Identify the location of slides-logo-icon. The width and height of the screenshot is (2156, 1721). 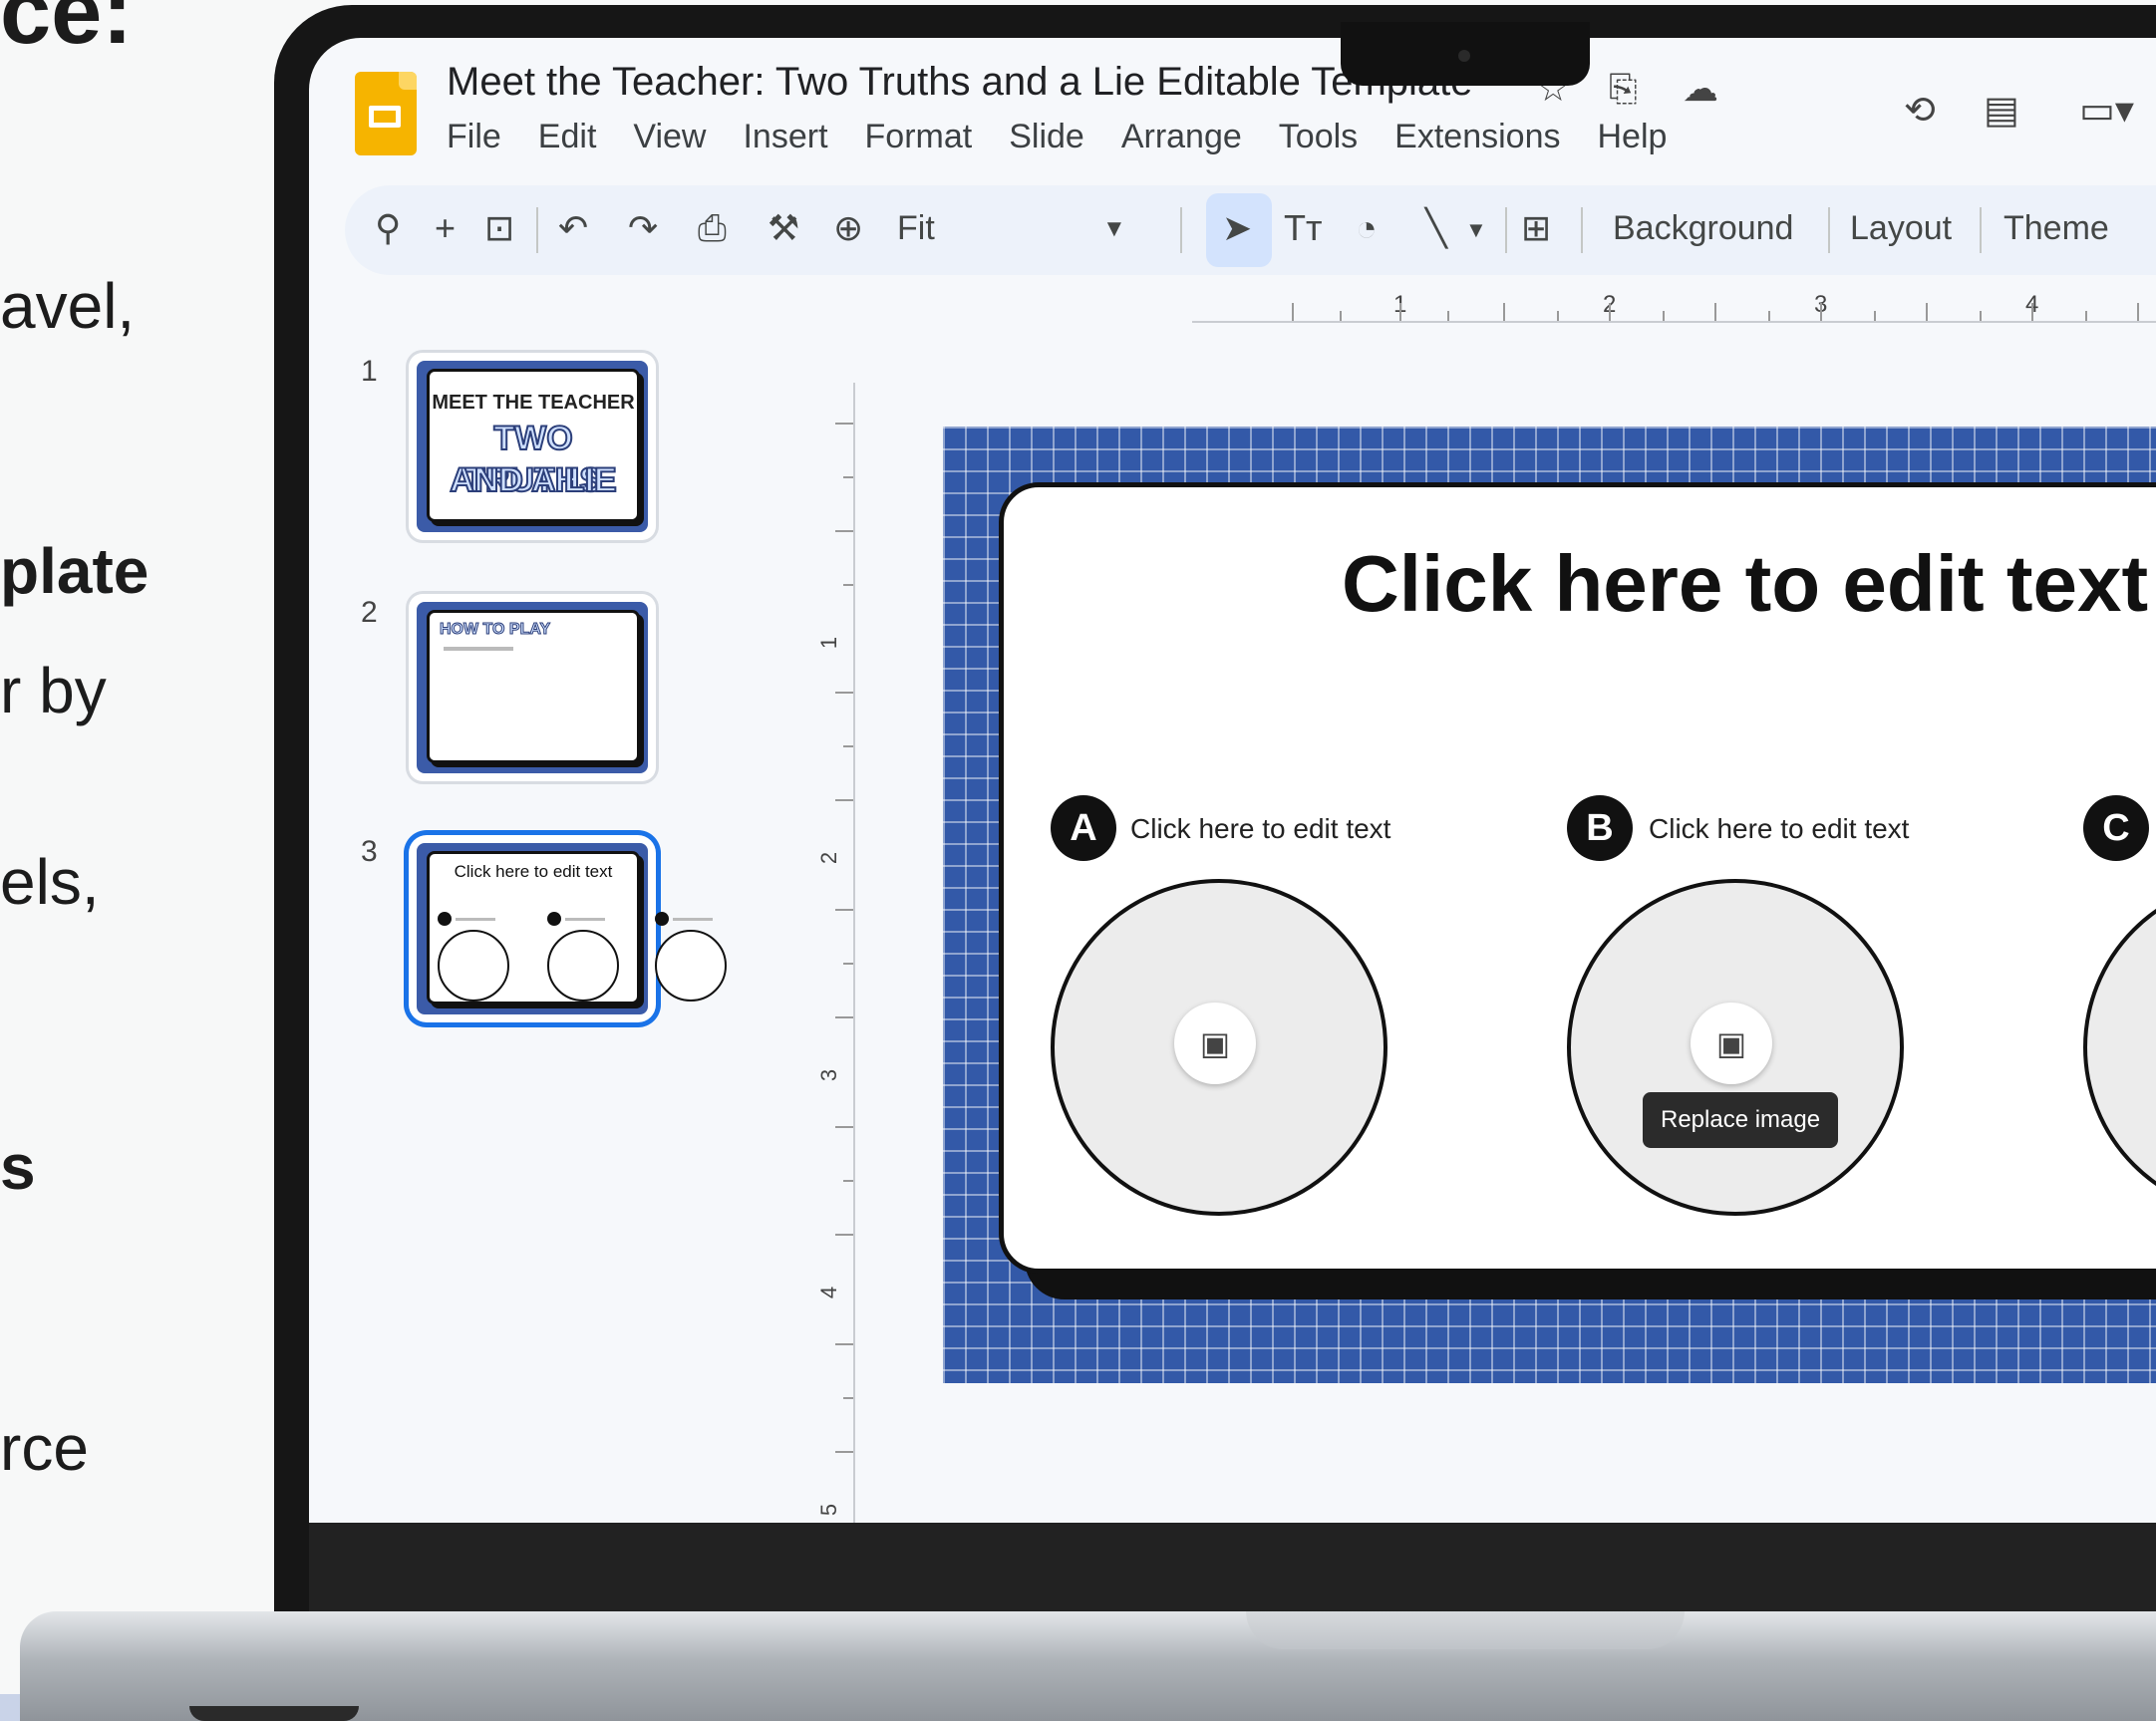
(386, 113).